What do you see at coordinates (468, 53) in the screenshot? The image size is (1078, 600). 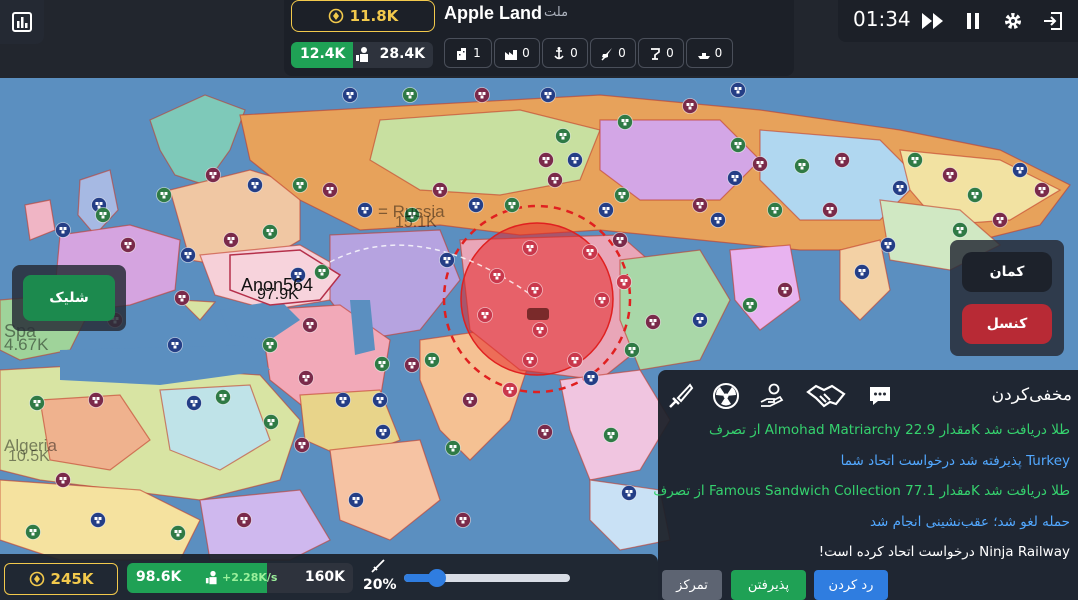 I see `building-city-count: 1` at bounding box center [468, 53].